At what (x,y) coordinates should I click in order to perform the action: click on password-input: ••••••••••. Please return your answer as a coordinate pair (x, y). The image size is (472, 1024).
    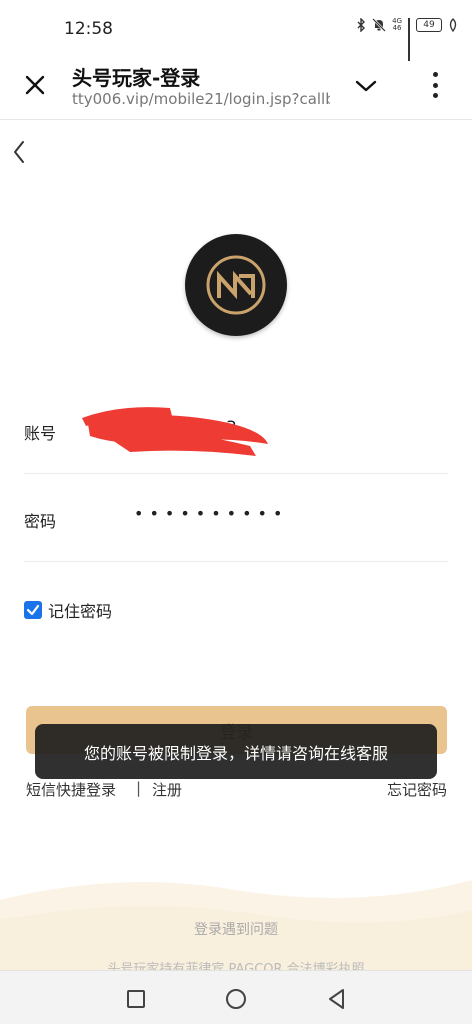
    Looking at the image, I should click on (211, 513).